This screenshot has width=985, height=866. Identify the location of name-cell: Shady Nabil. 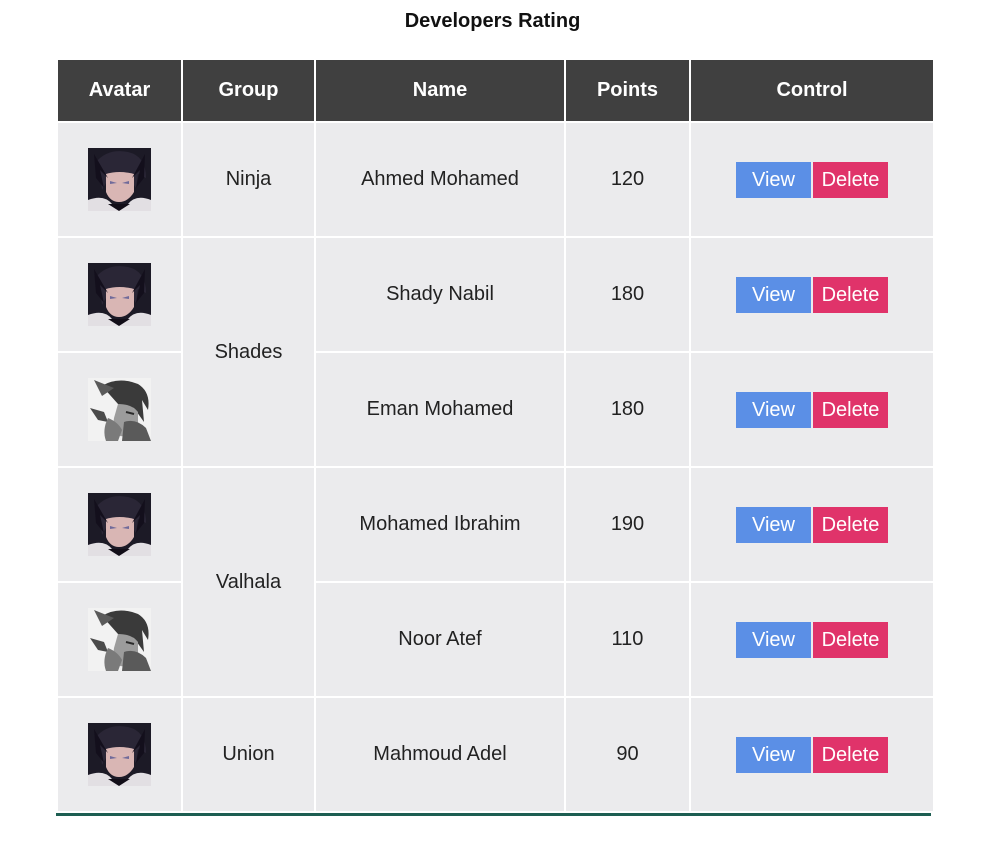
(440, 294).